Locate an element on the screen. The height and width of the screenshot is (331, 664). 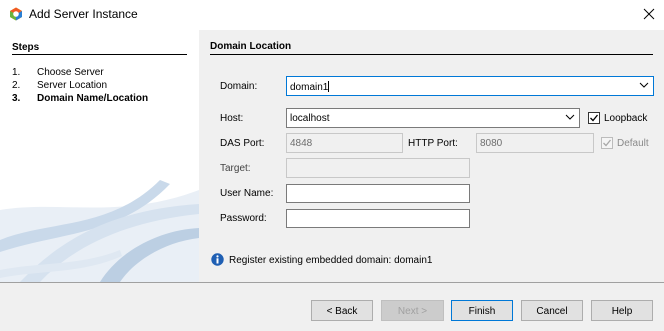
http-port-input is located at coordinates (535, 143).